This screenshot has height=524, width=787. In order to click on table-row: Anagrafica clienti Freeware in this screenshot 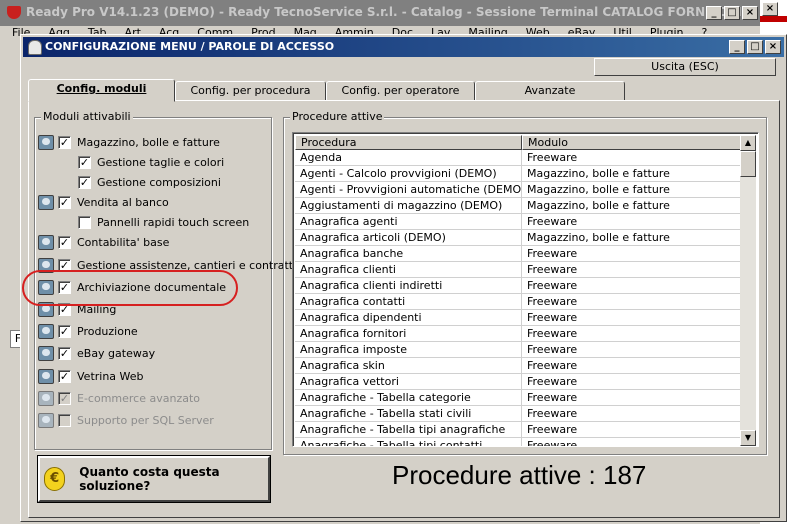, I will do `click(518, 270)`.